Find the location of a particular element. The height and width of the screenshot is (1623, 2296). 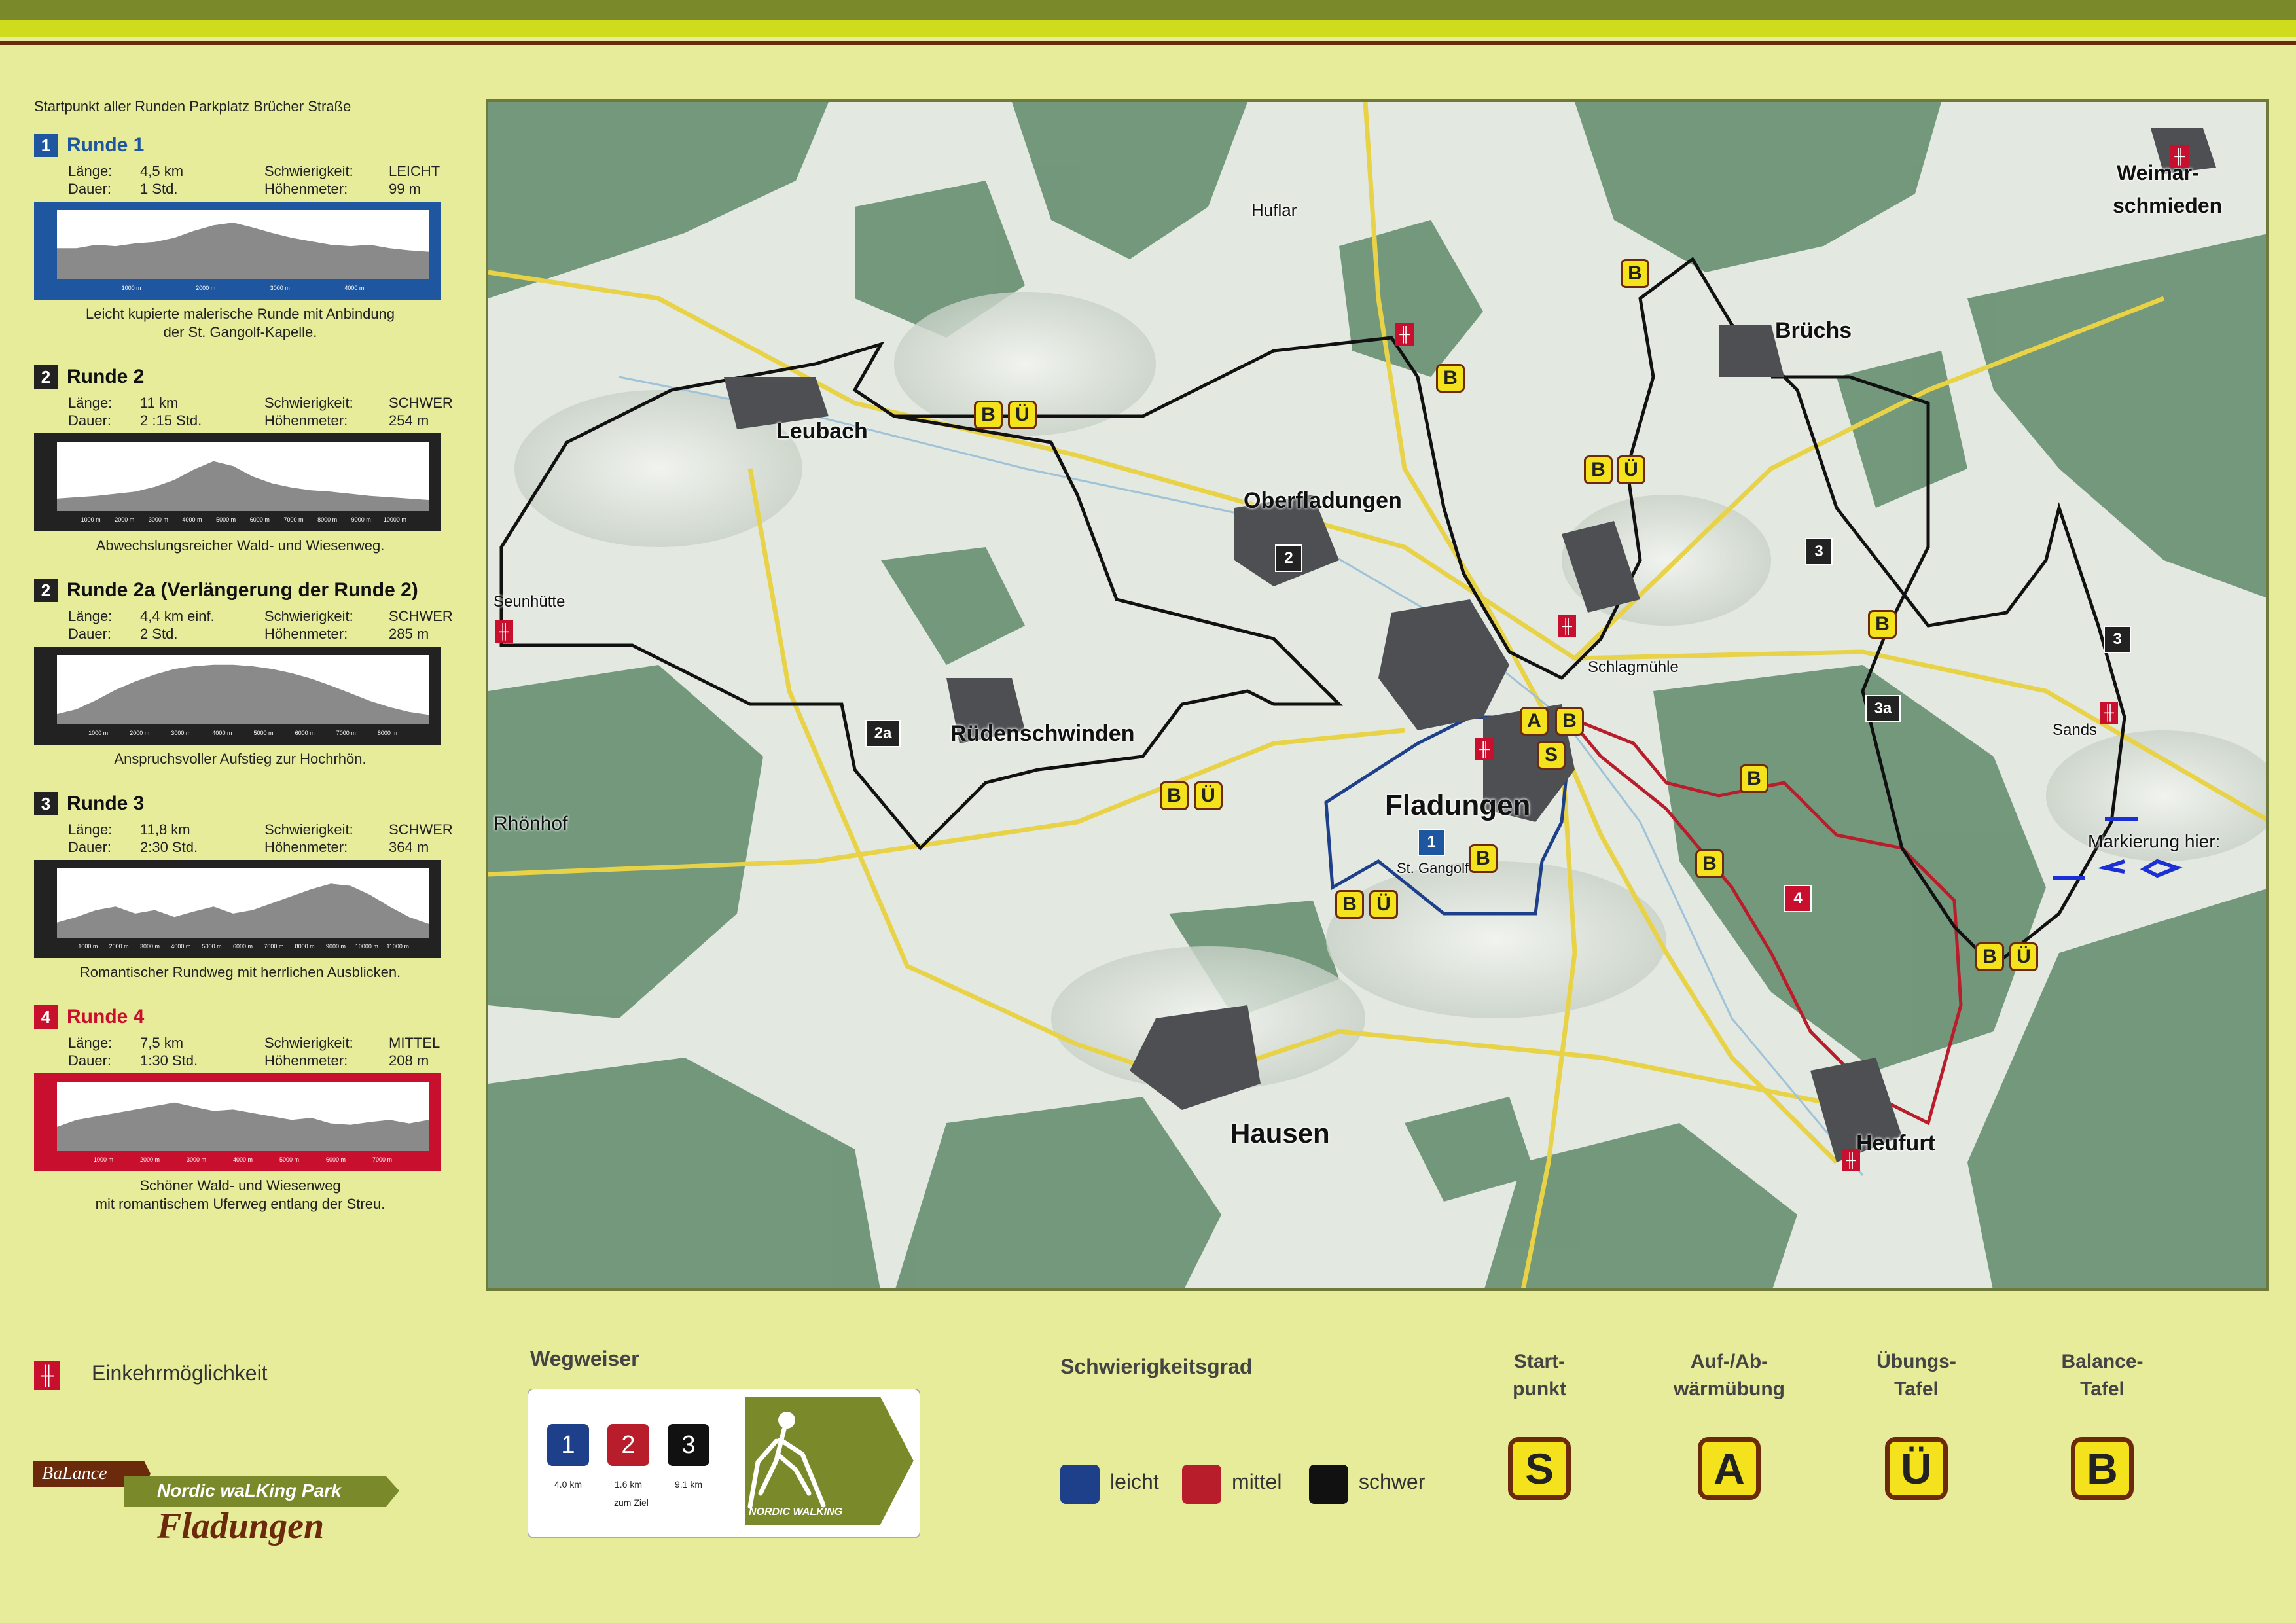

category-marker: Ü is located at coordinates (1916, 1468).